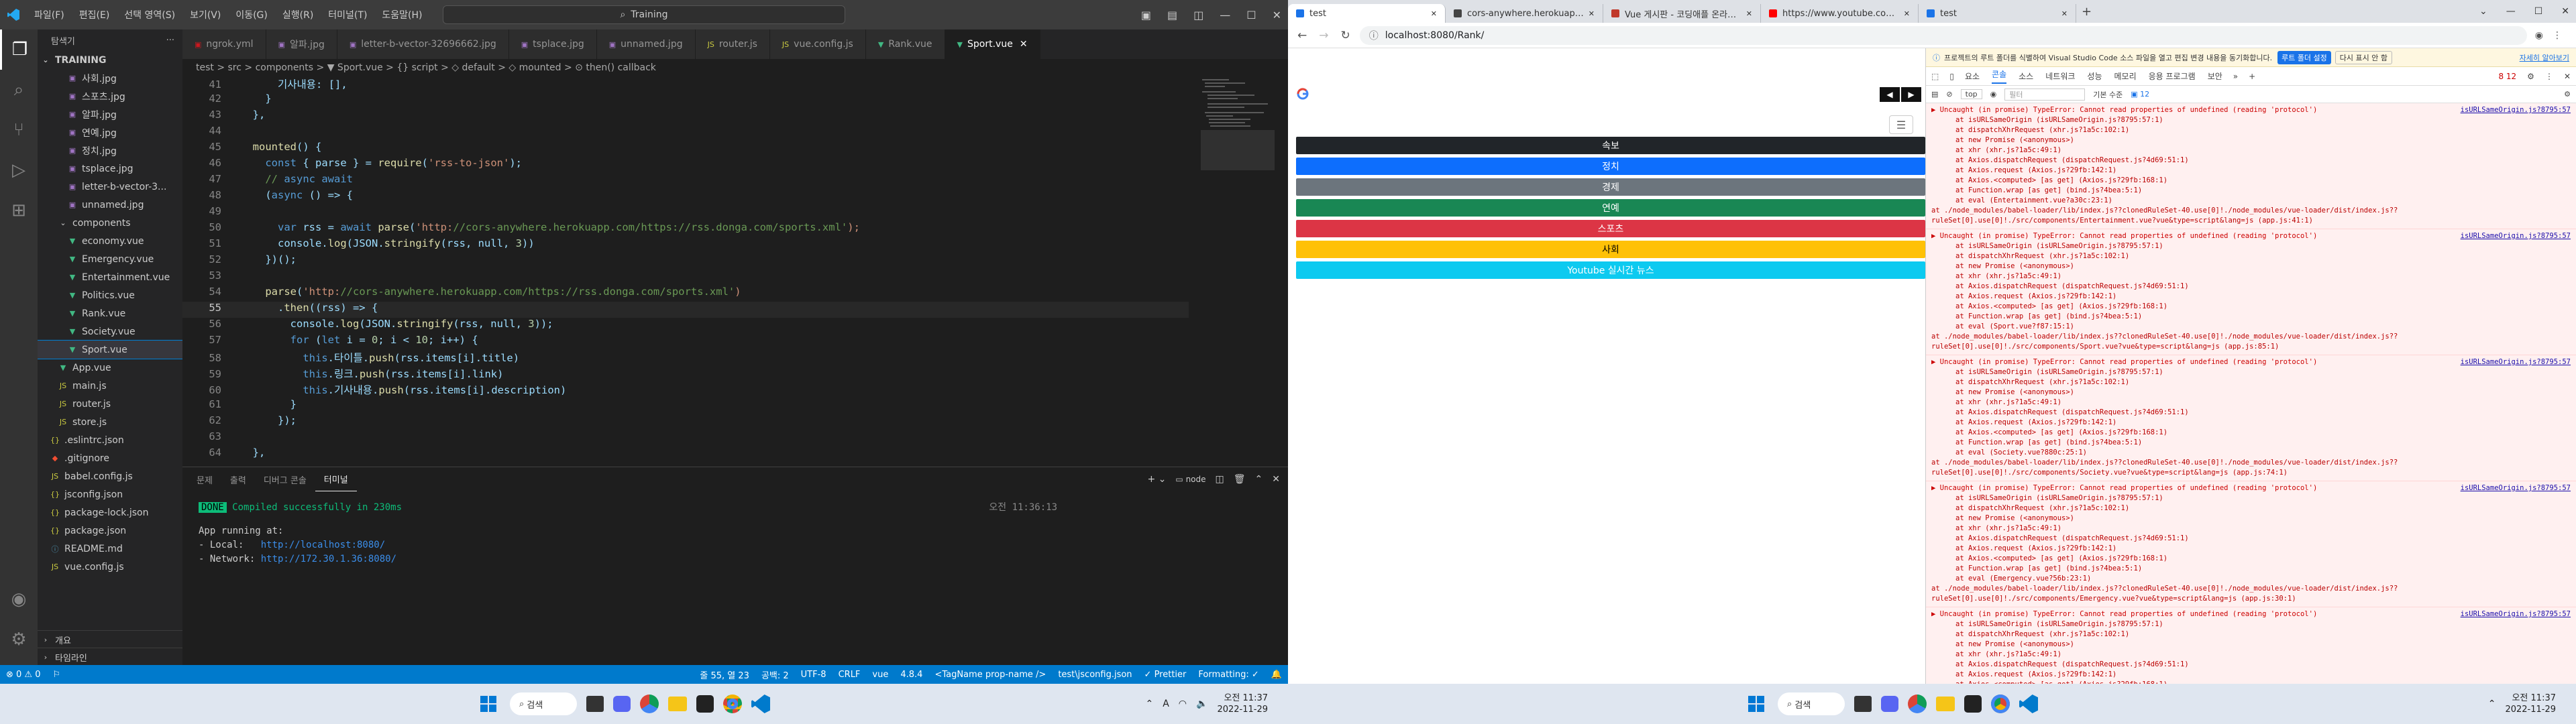 This screenshot has height=724, width=2576. What do you see at coordinates (2060, 76) in the screenshot?
I see `devtools-tab: 네트워크` at bounding box center [2060, 76].